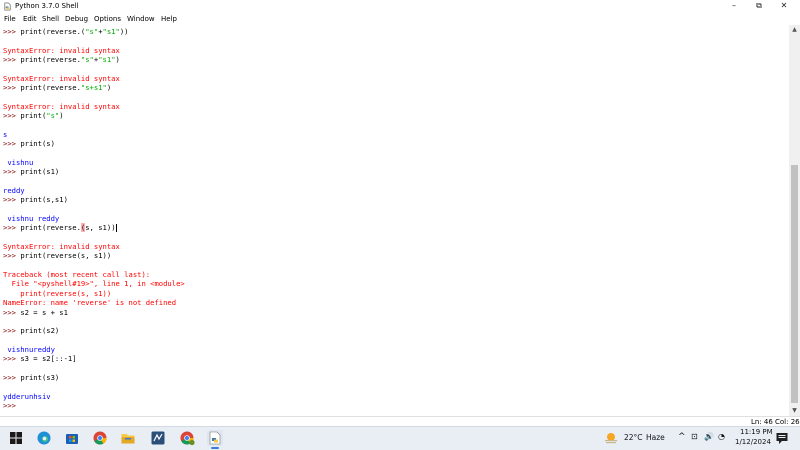  What do you see at coordinates (93, 88) in the screenshot?
I see `shell-text: "s+s1"` at bounding box center [93, 88].